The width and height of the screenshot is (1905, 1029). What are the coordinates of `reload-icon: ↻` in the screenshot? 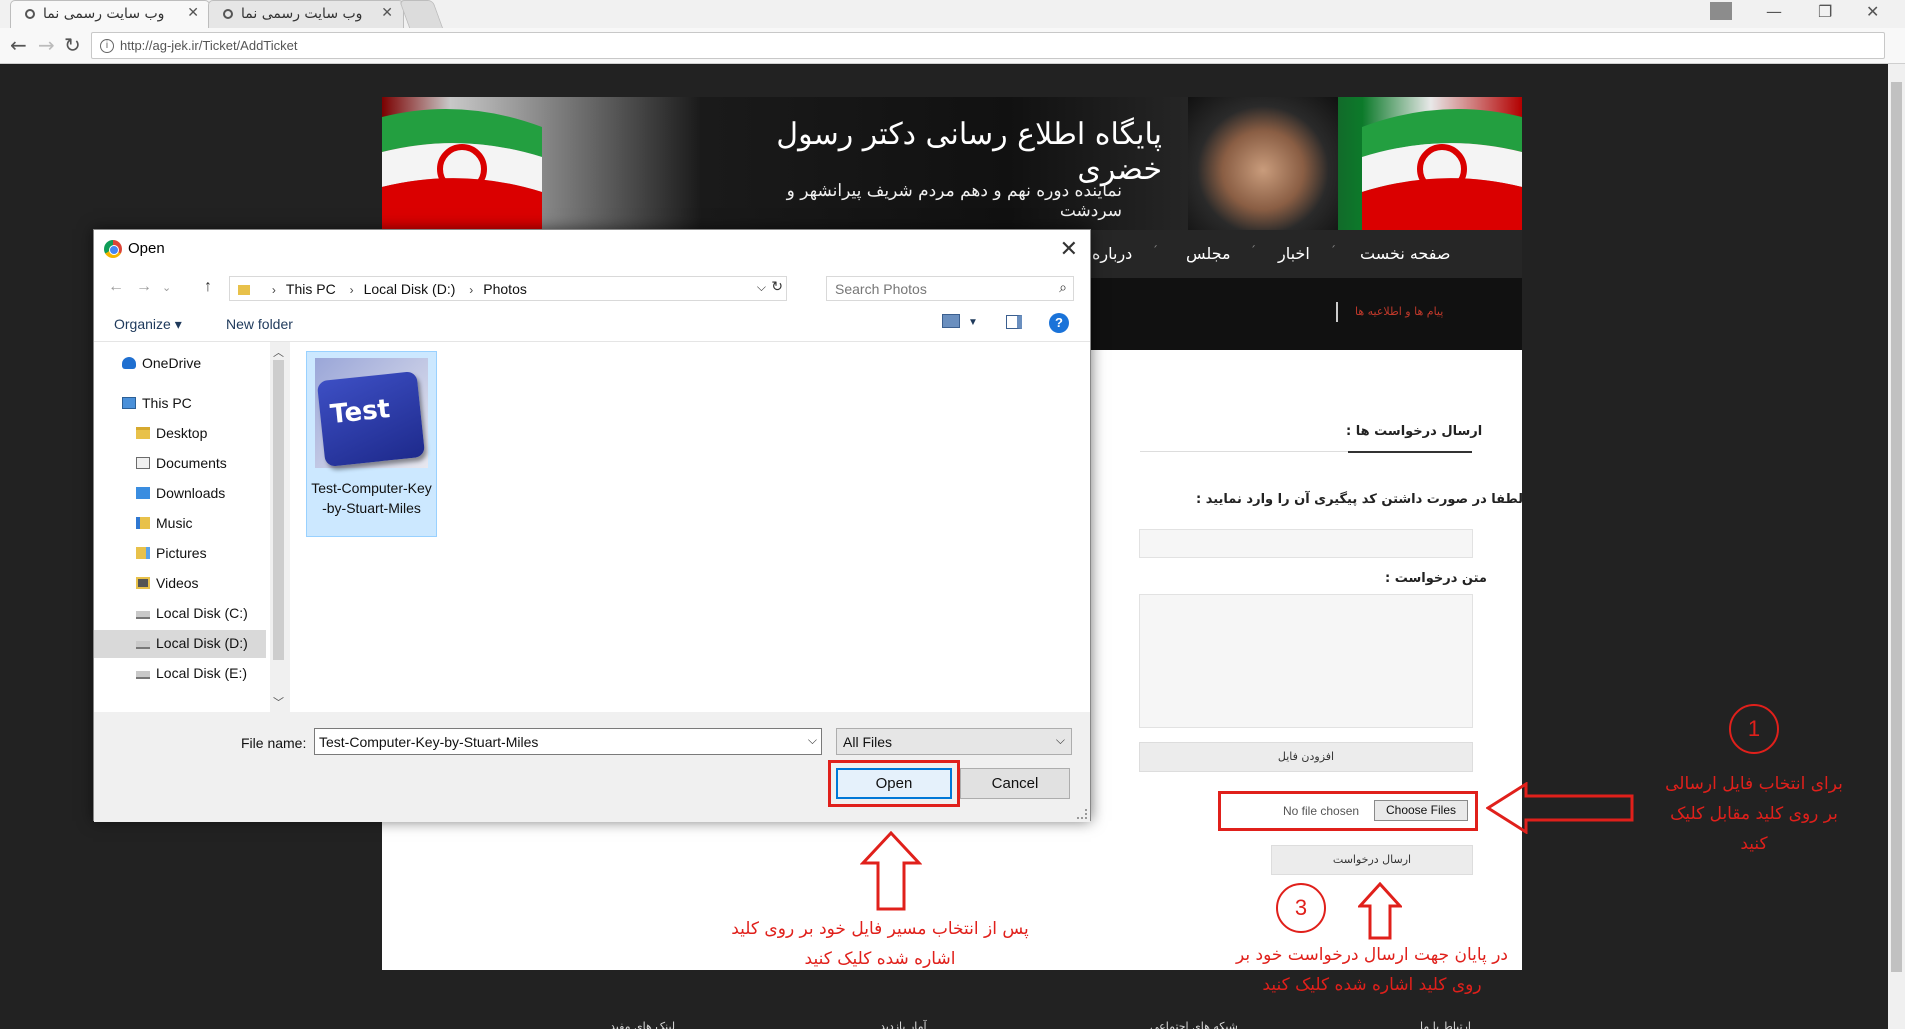 It's located at (72, 45).